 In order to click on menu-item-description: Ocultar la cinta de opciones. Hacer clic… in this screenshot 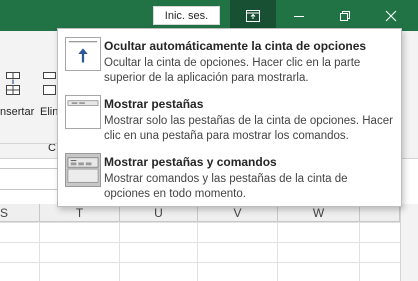, I will do `click(232, 70)`.